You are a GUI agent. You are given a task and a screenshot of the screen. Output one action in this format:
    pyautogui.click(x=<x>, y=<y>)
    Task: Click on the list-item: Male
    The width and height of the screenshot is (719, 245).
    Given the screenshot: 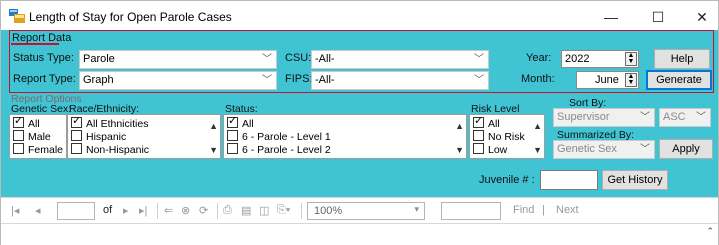 What is the action you would take?
    pyautogui.click(x=32, y=136)
    